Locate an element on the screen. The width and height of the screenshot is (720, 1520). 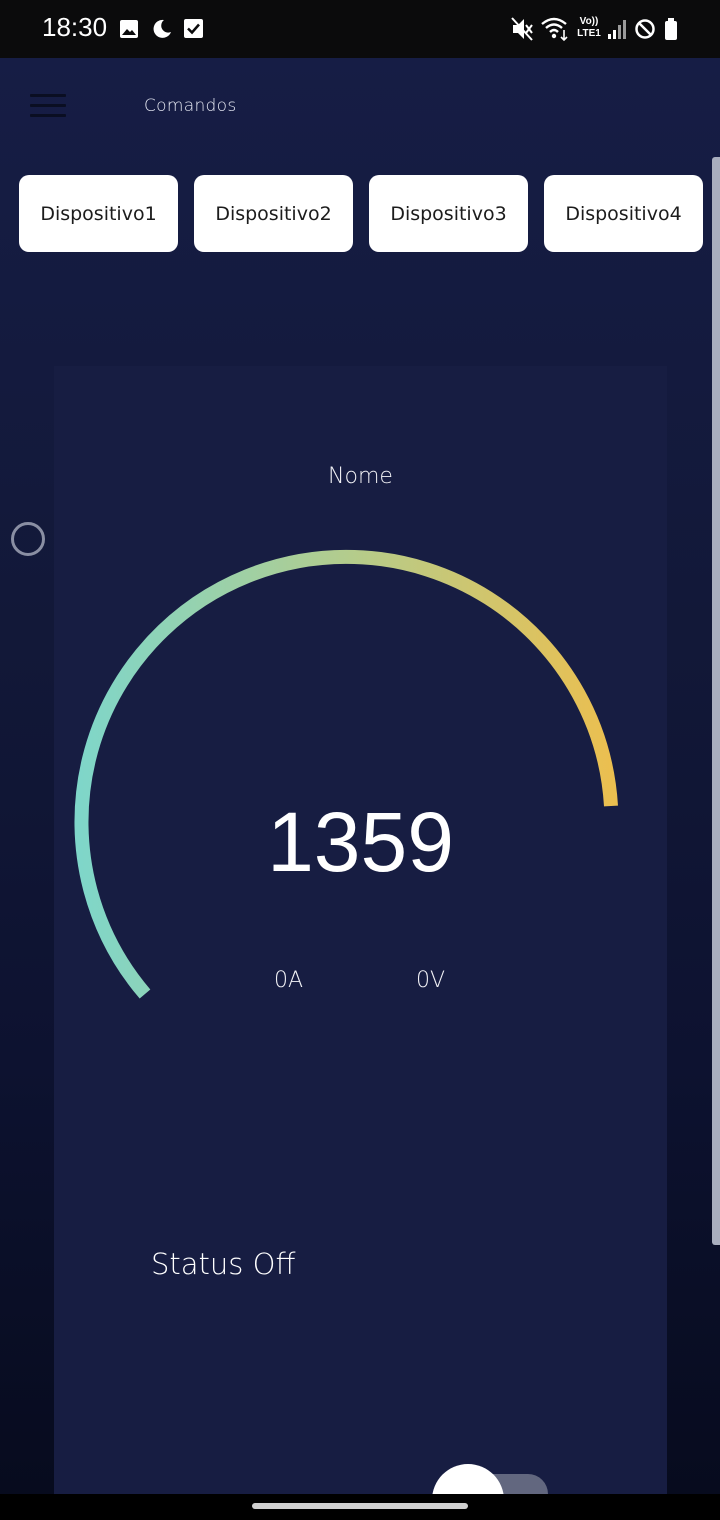
navigation-bar is located at coordinates (360, 1507).